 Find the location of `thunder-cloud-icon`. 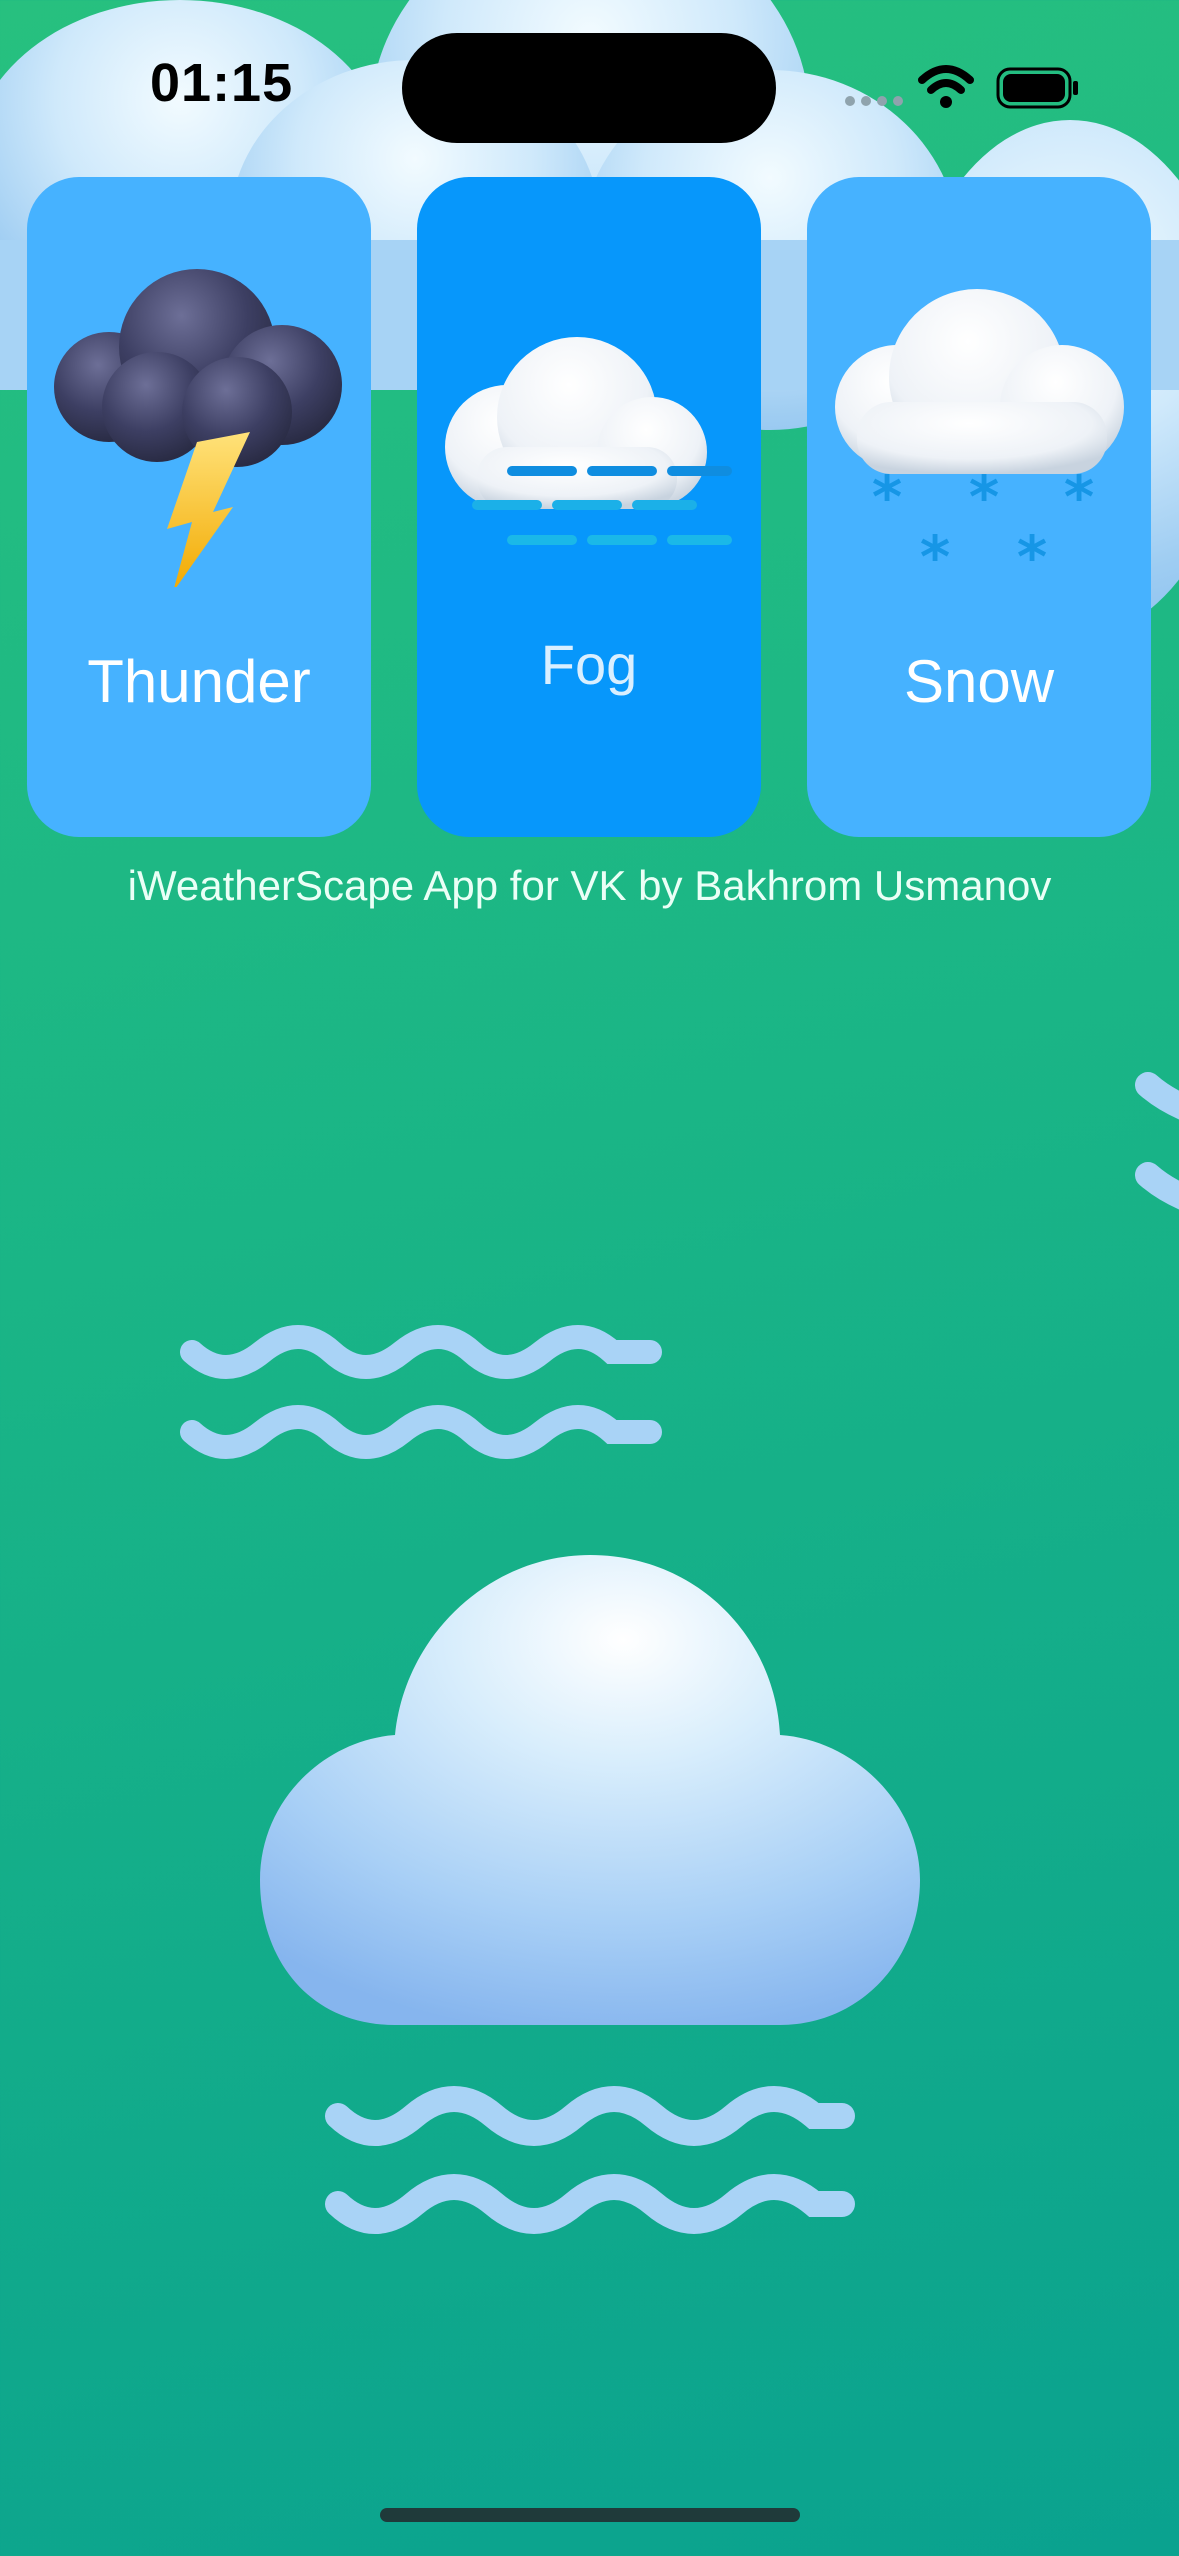

thunder-cloud-icon is located at coordinates (198, 428).